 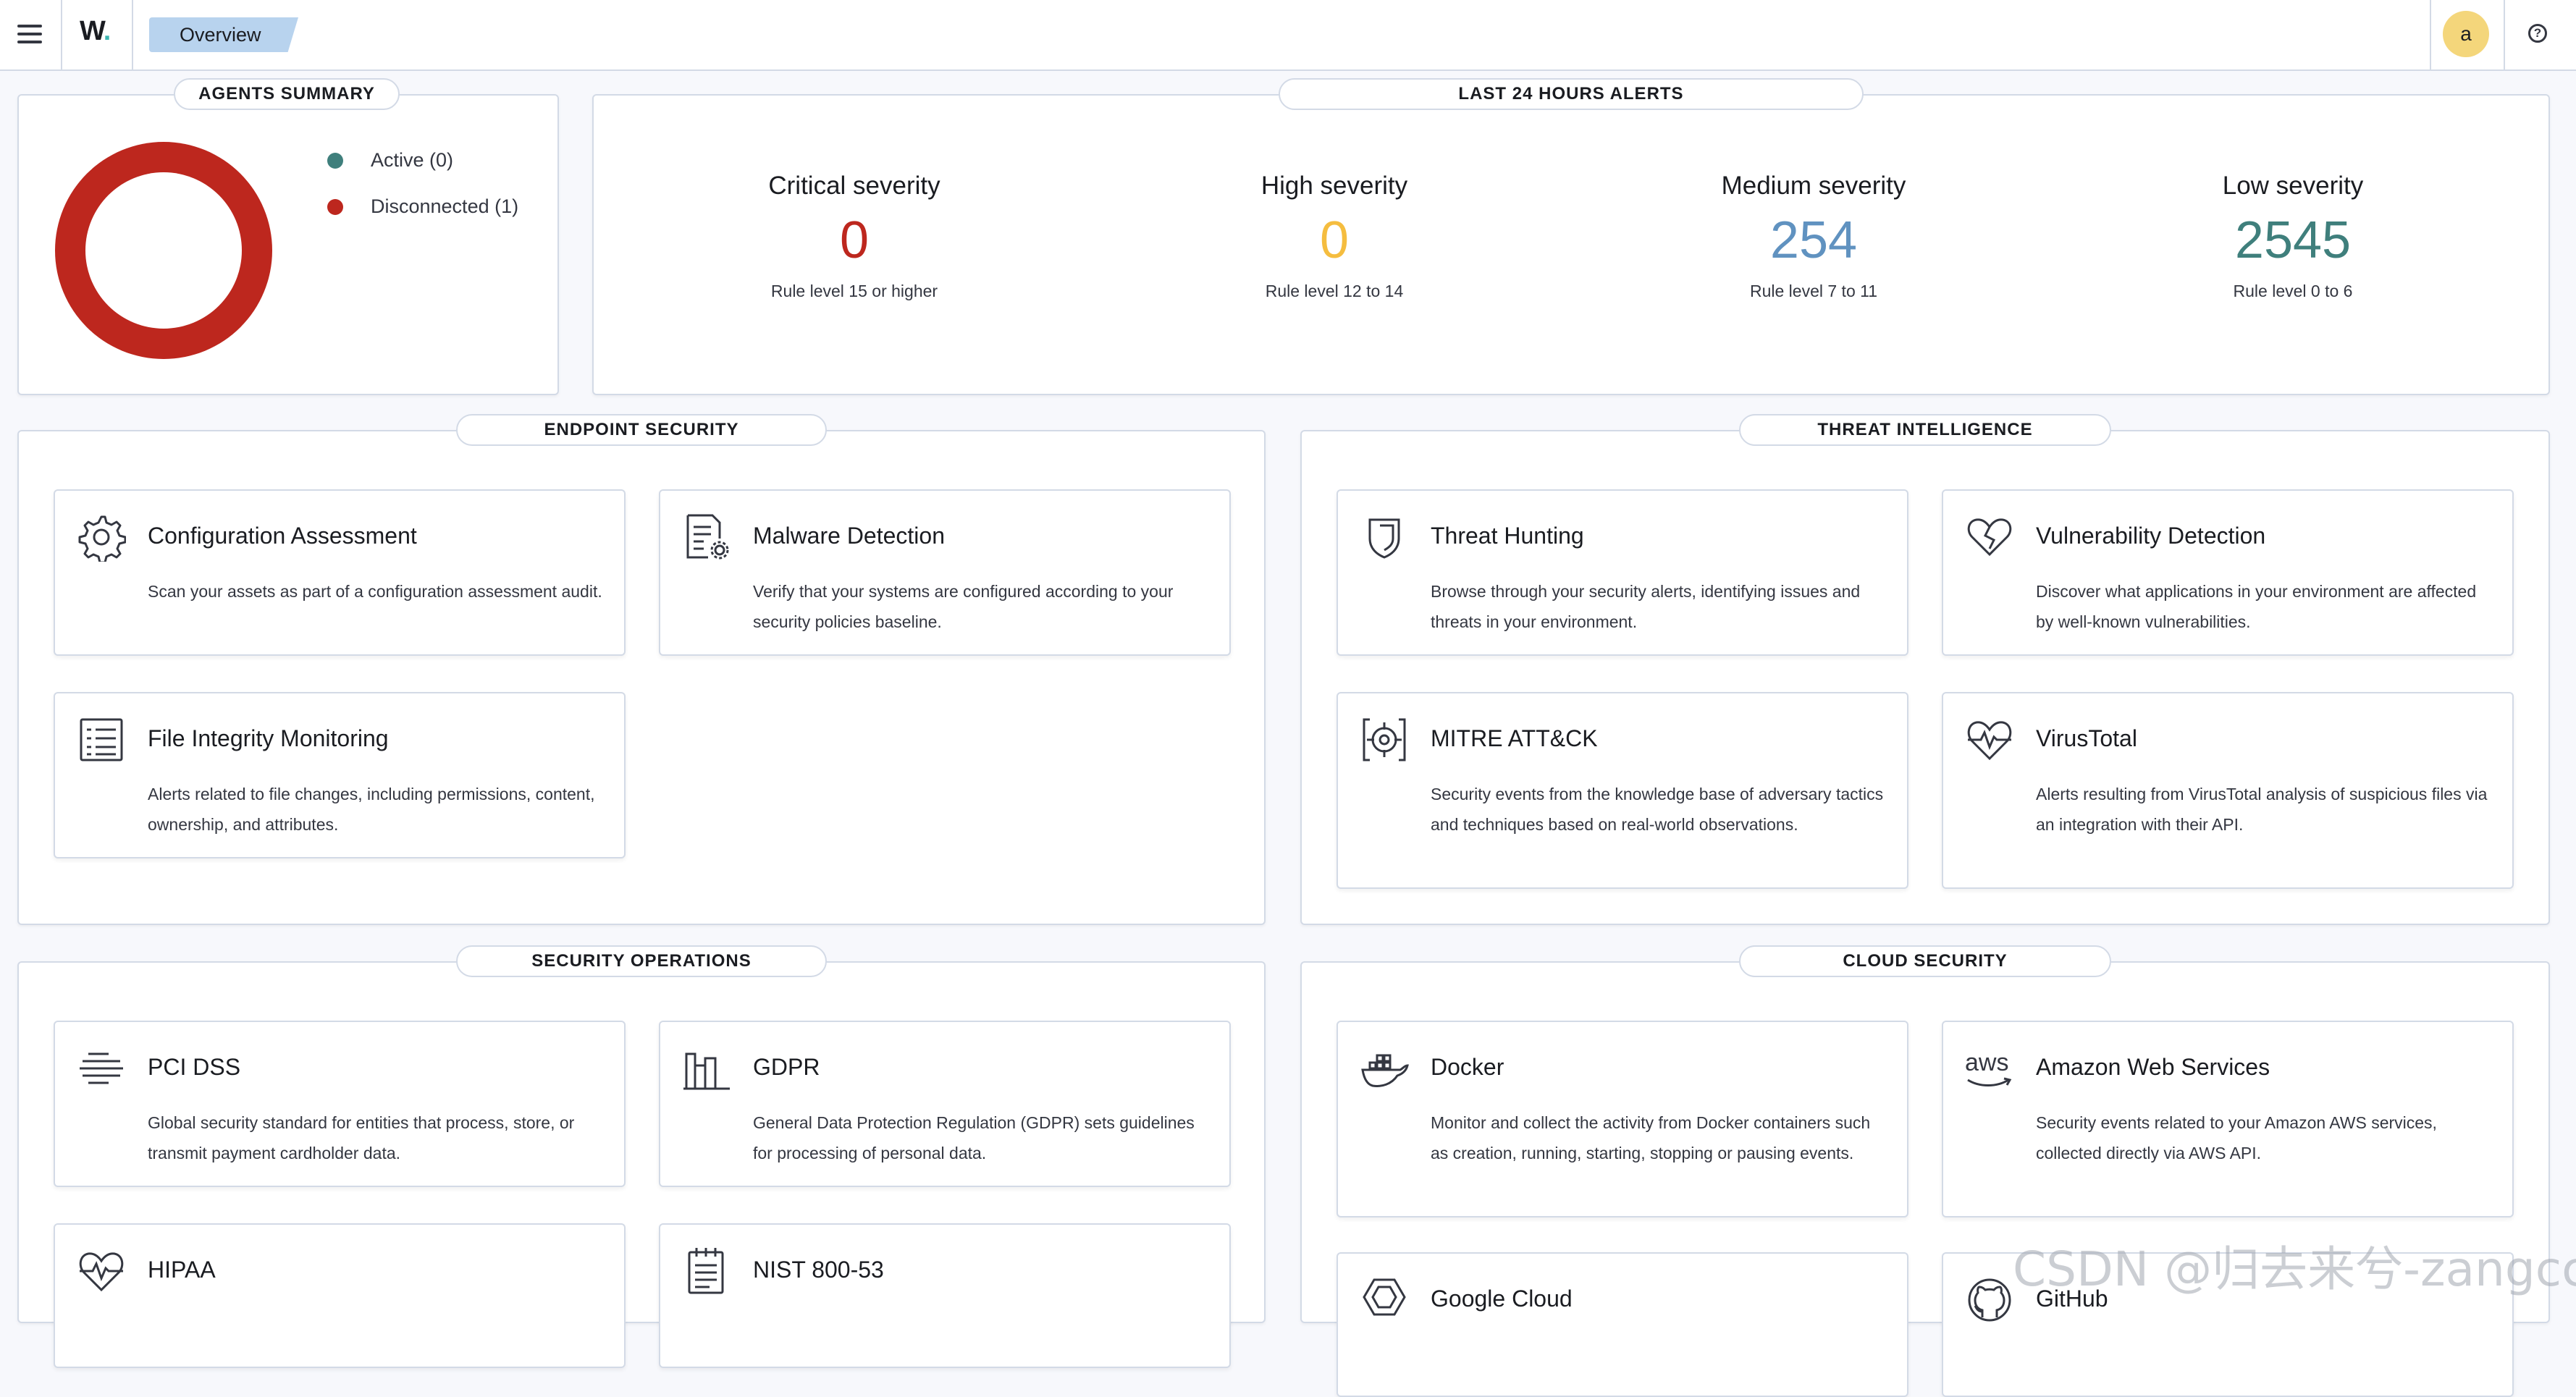 I want to click on security-operations-title: SECURITY OPERATIONS, so click(x=641, y=961).